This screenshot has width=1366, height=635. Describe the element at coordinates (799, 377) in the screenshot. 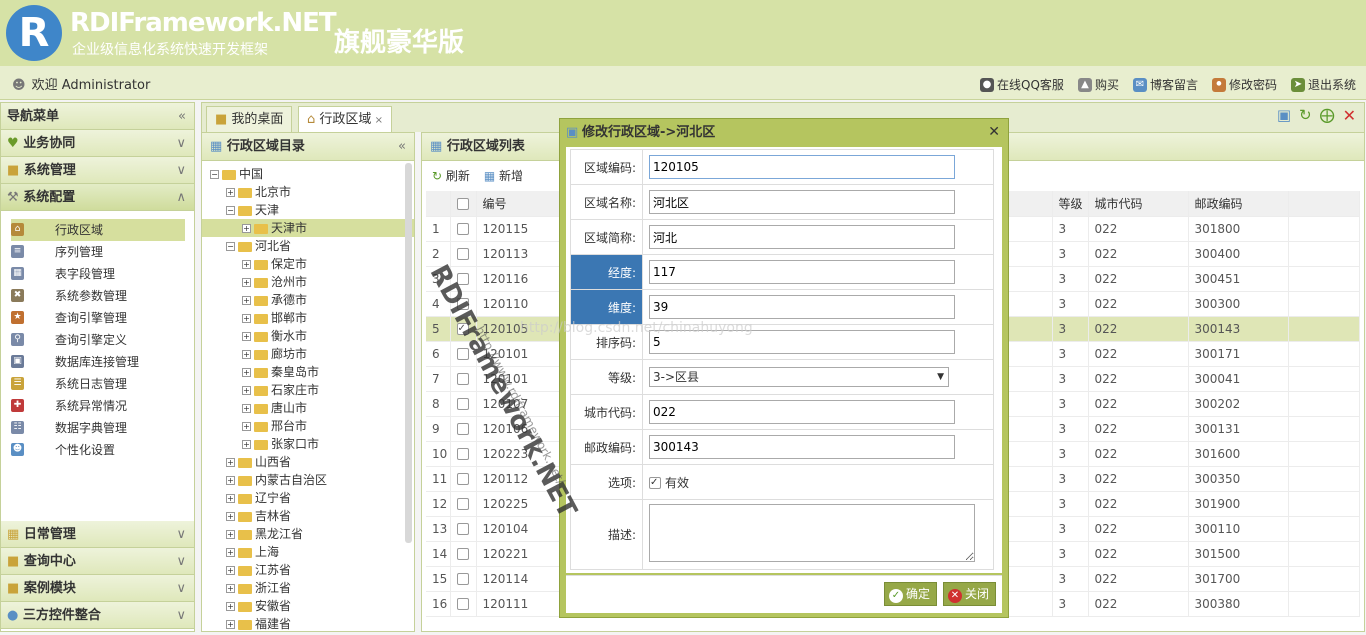

I see `level-select: 3->区县 ▼` at that location.